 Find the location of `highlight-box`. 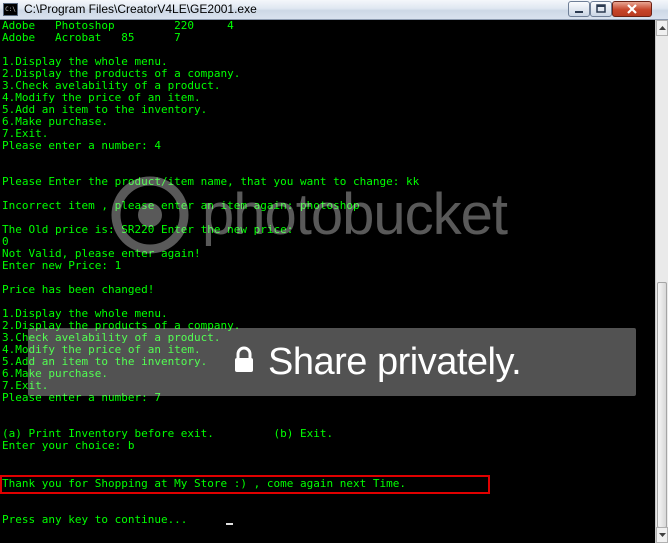

highlight-box is located at coordinates (245, 484).